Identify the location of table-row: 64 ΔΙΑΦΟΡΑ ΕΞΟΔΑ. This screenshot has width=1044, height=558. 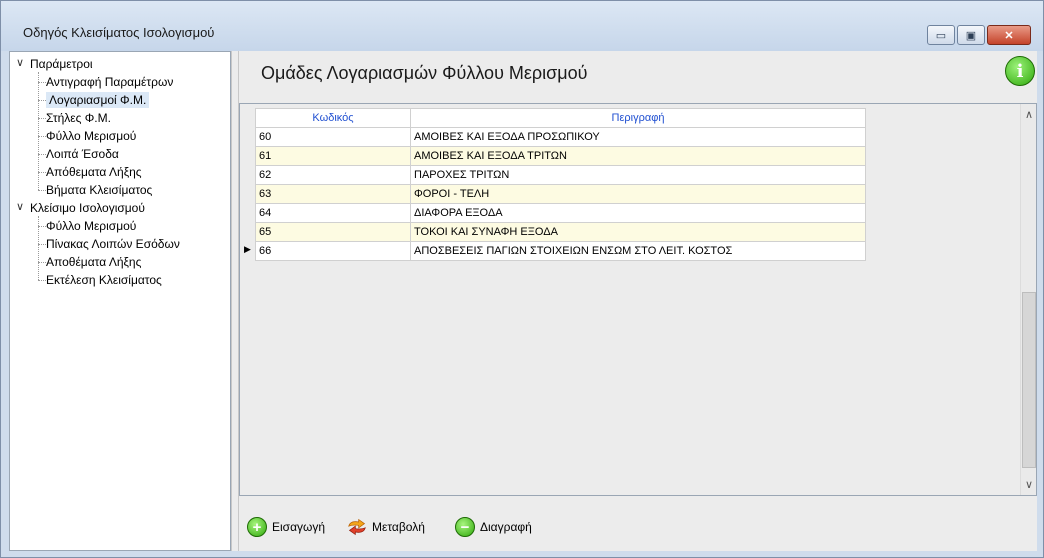
(560, 213).